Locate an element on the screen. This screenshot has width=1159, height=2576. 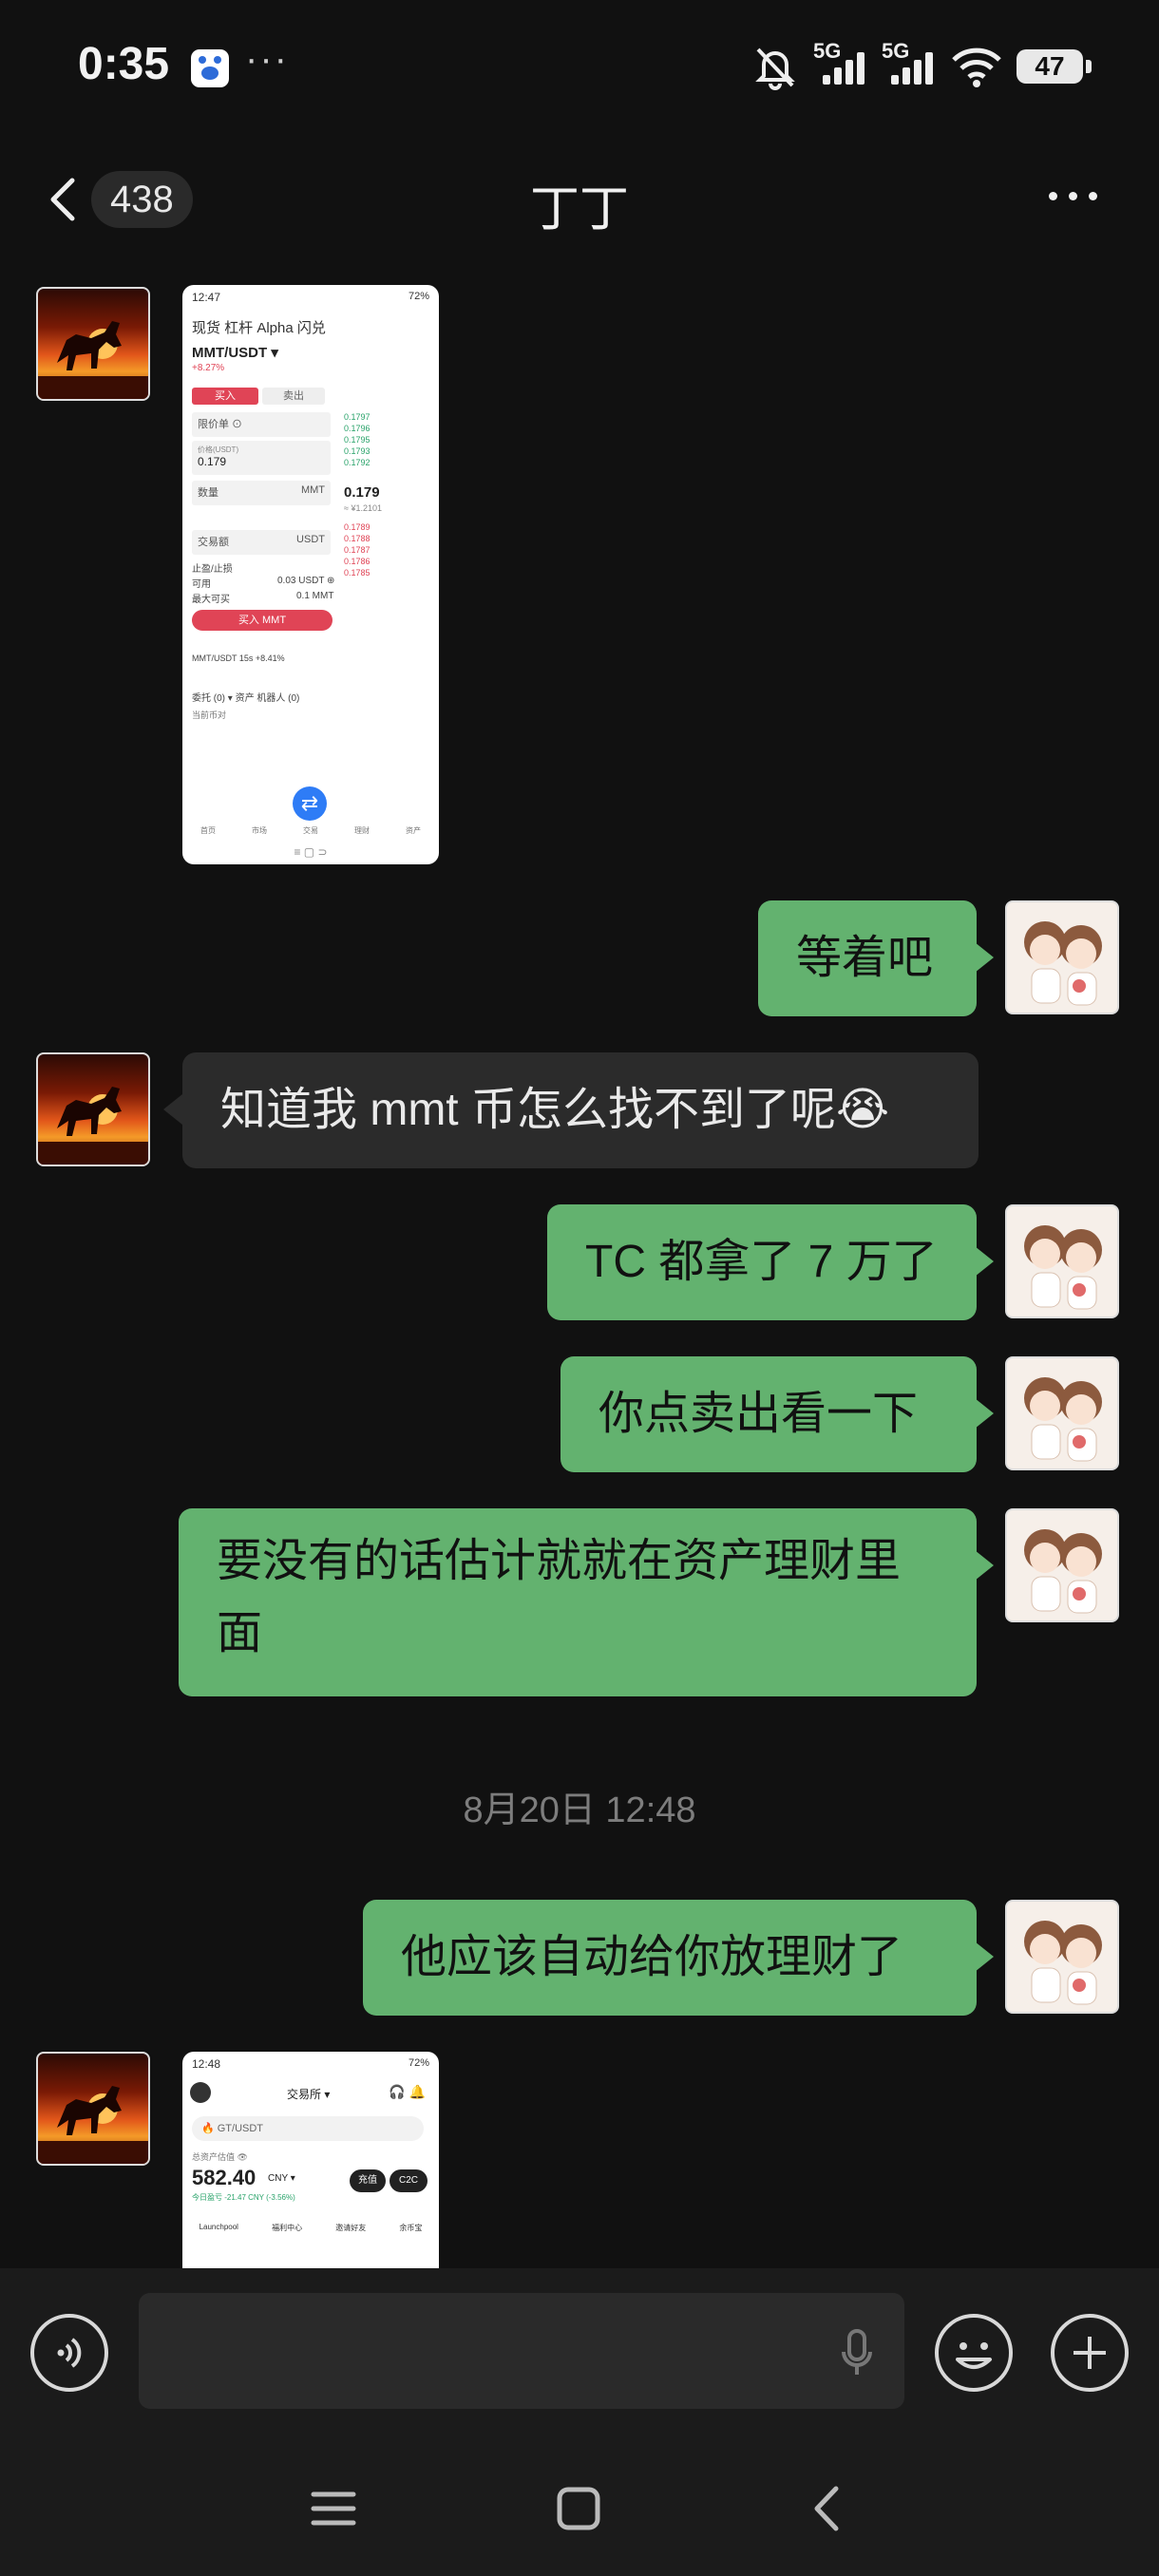
status-bar: 0:35 ··· 5G 5G 47 is located at coordinates (579, 66).